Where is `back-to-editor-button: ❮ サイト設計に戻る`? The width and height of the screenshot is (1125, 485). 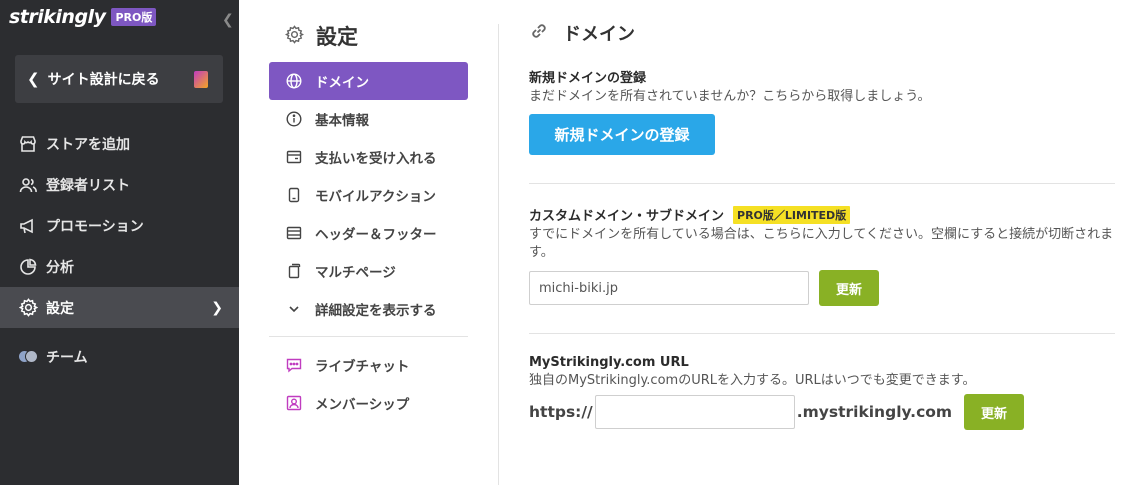 back-to-editor-button: ❮ サイト設計に戻る is located at coordinates (119, 79).